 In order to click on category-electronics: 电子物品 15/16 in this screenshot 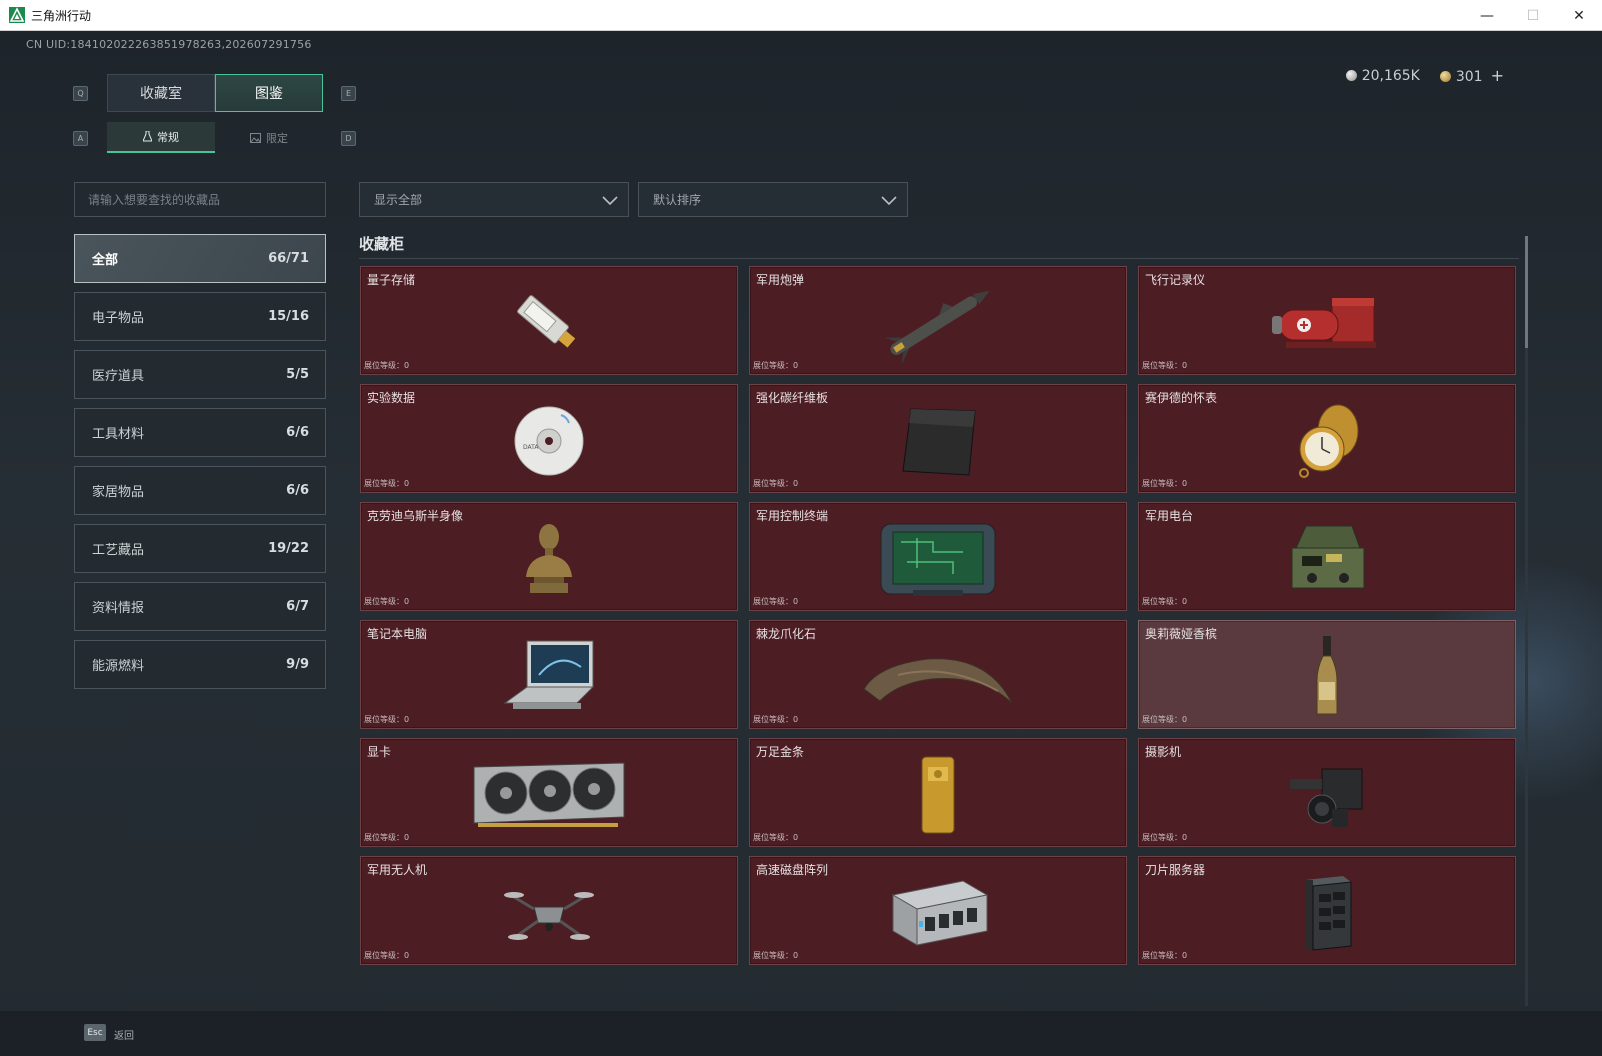, I will do `click(200, 316)`.